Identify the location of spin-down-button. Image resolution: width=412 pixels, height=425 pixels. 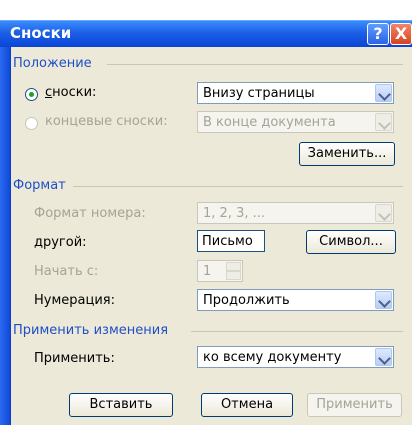
(233, 275).